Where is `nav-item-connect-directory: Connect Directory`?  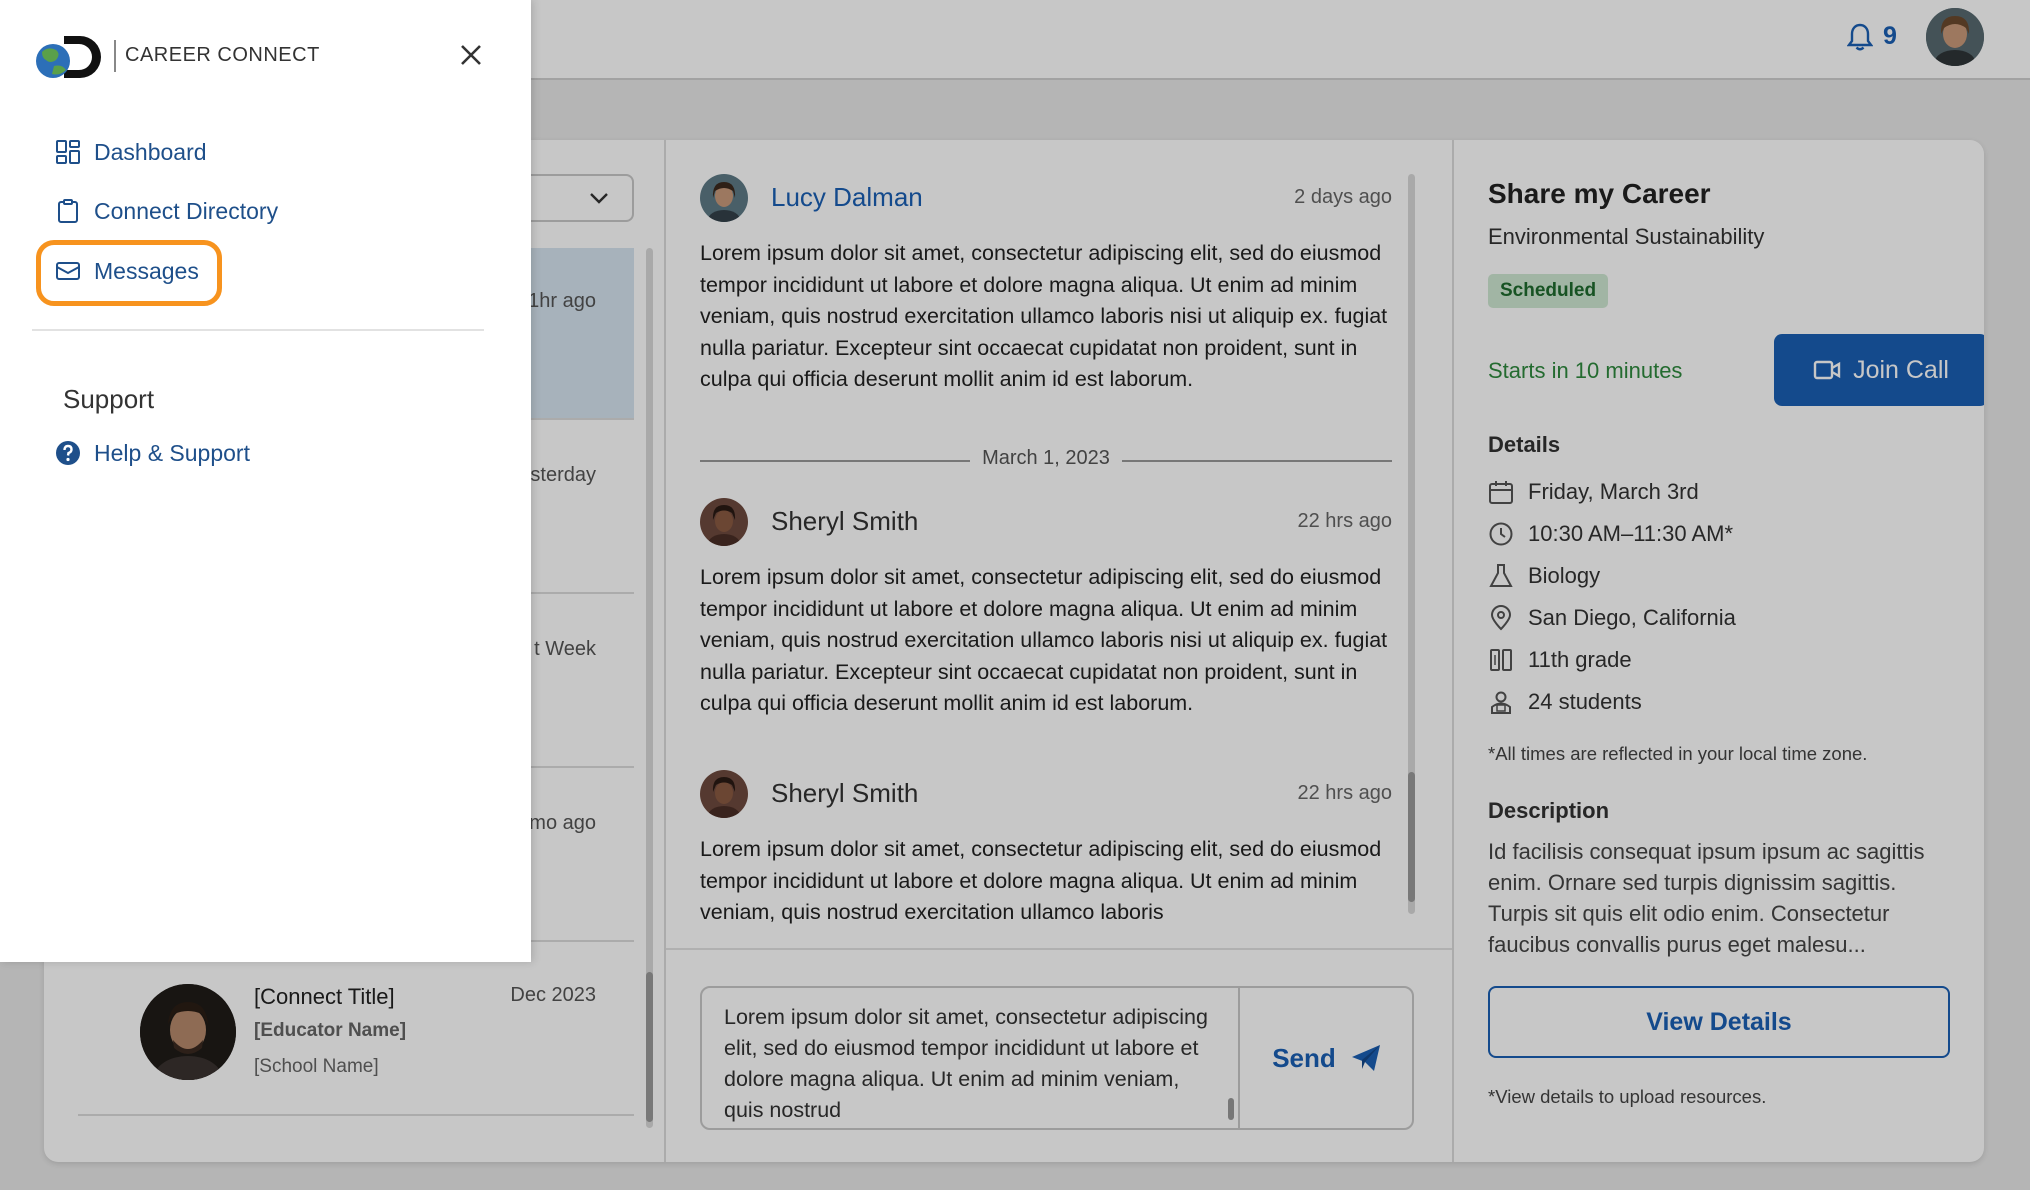 nav-item-connect-directory: Connect Directory is located at coordinates (166, 211).